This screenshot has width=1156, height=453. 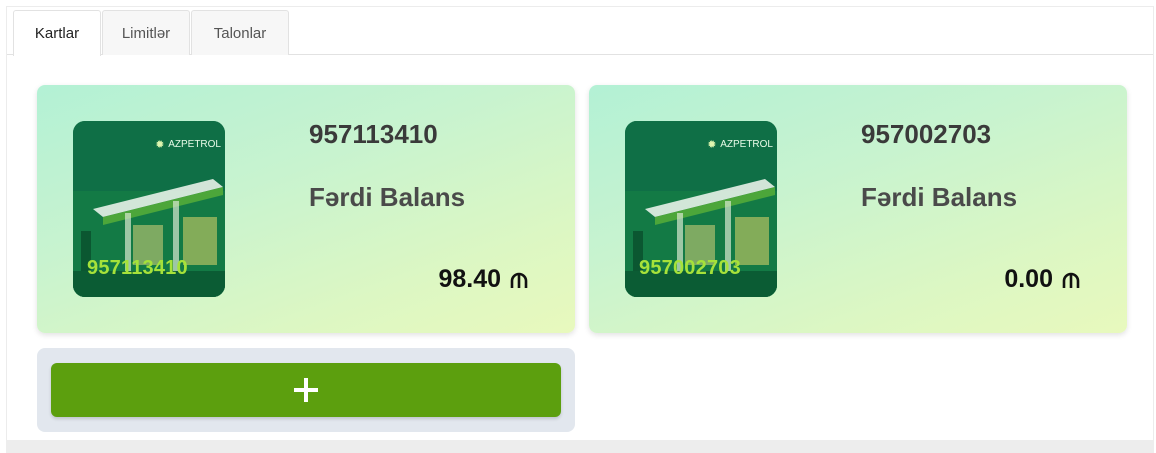 I want to click on tab-limitler: Limitlər, so click(x=146, y=32).